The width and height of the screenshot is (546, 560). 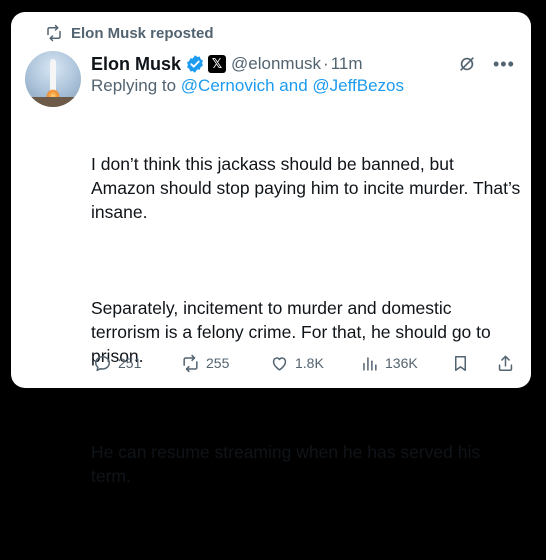 What do you see at coordinates (136, 64) in the screenshot?
I see `author-name: Elon Musk` at bounding box center [136, 64].